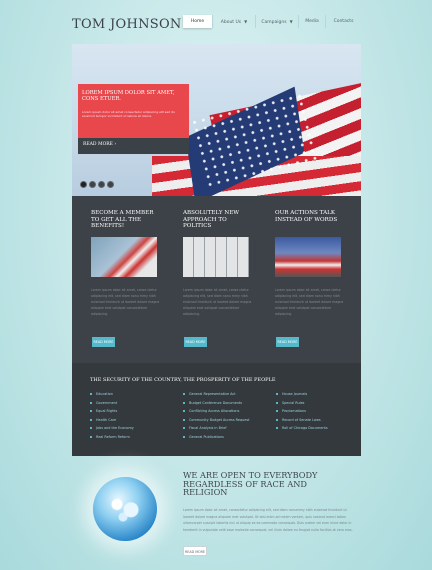 The image size is (432, 570). I want to click on nav-media: Media, so click(311, 21).